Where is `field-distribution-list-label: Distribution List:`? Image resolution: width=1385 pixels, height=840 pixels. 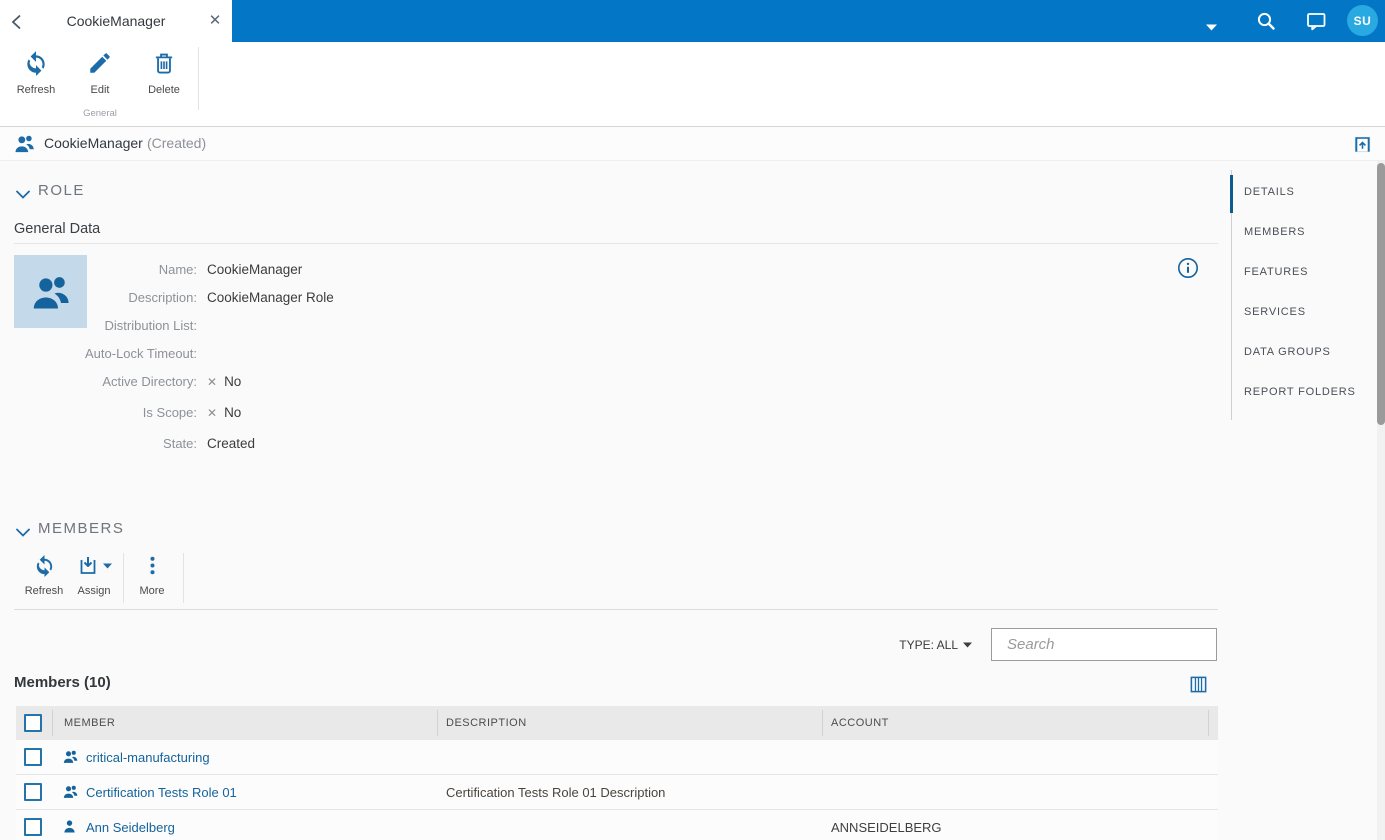
field-distribution-list-label: Distribution List: is located at coordinates (150, 325).